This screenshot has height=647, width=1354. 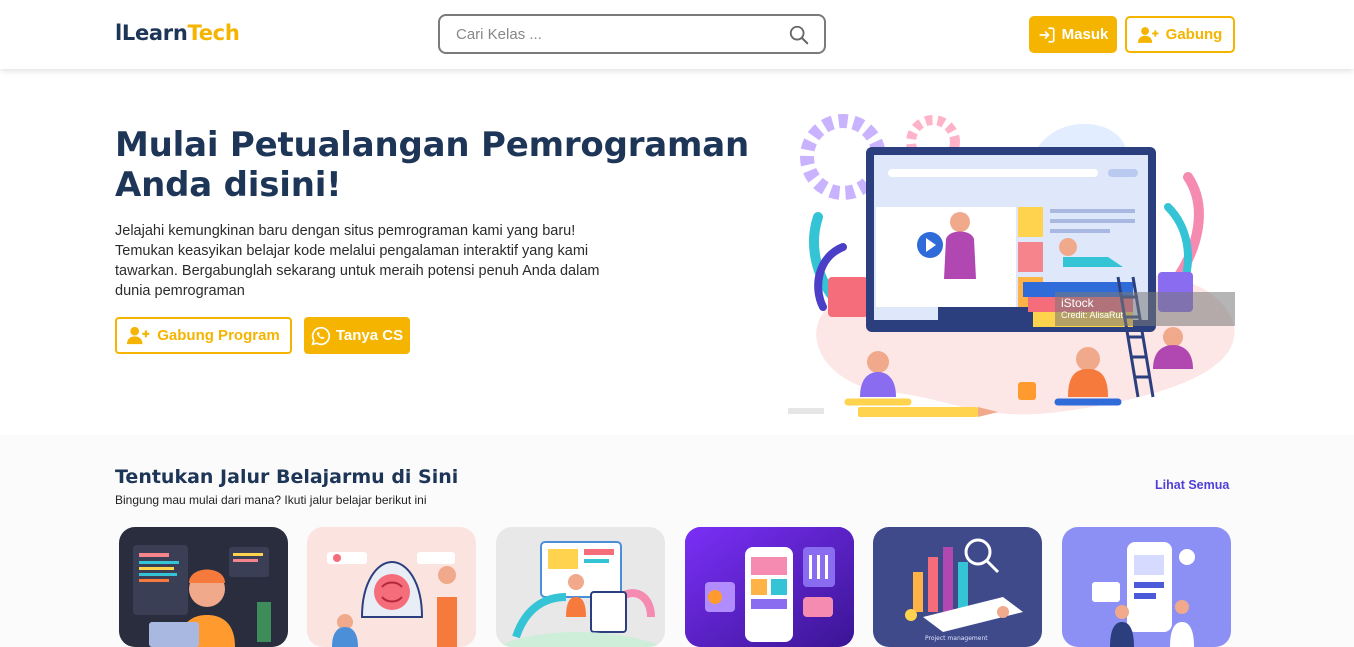 What do you see at coordinates (151, 33) in the screenshot?
I see `logo-part-1: lLearn` at bounding box center [151, 33].